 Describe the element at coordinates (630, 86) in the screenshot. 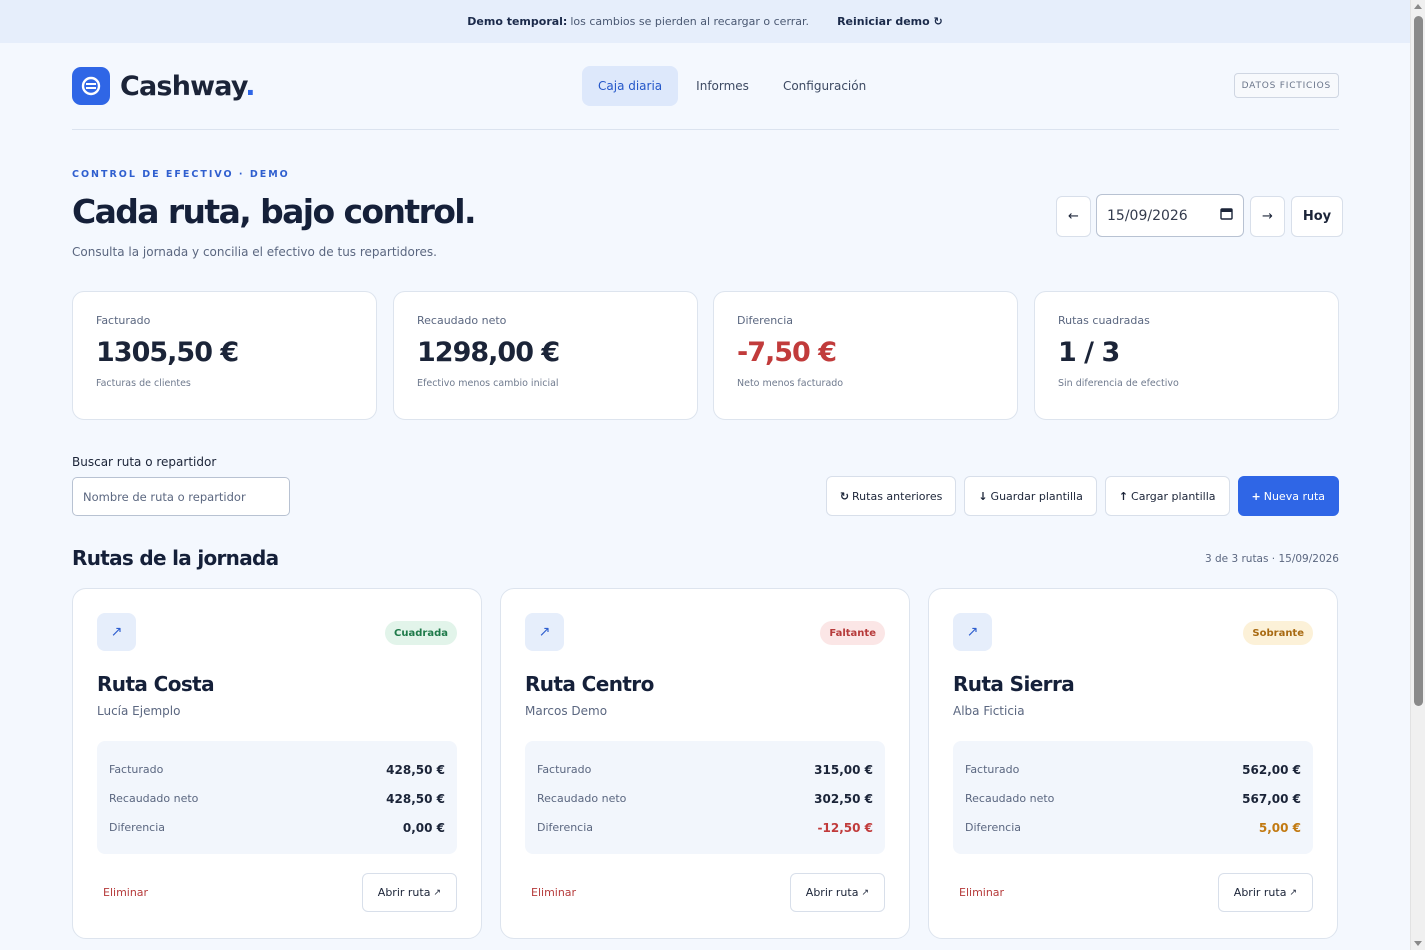

I see `nav-caja-diaria: Caja diaria` at that location.